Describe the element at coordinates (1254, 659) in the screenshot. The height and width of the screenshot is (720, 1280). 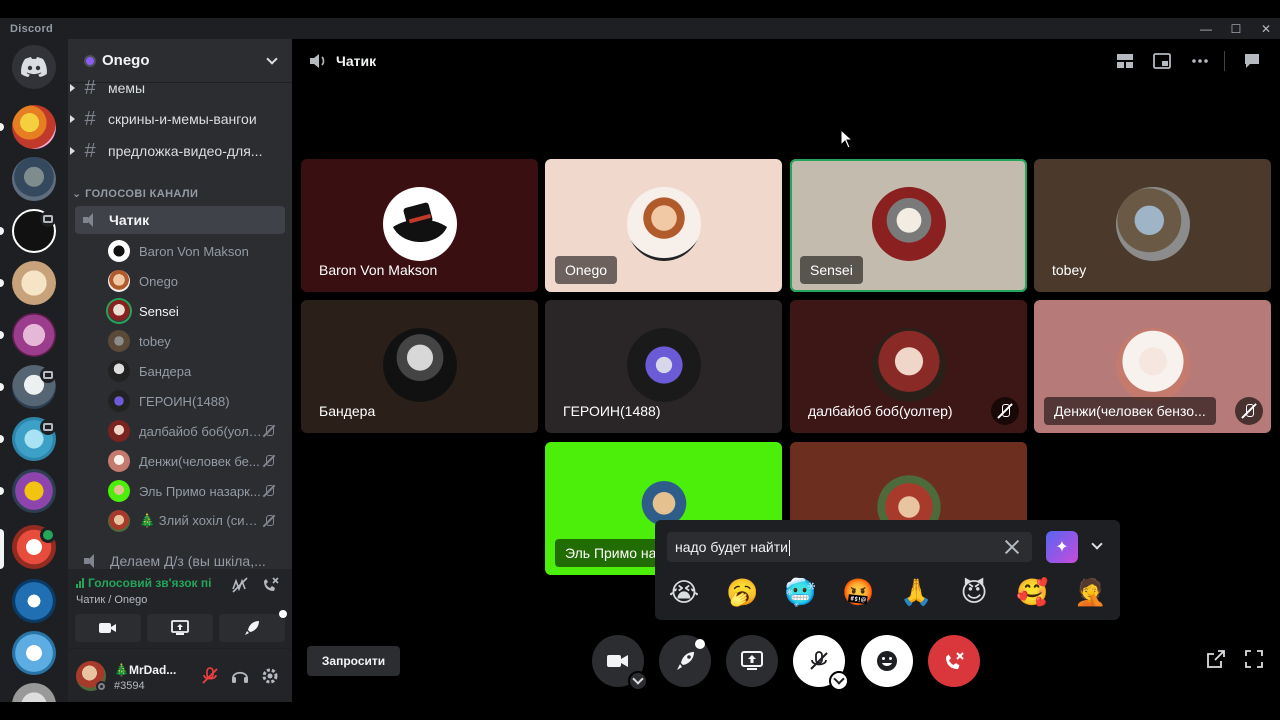
I see `fullscreen-icon` at that location.